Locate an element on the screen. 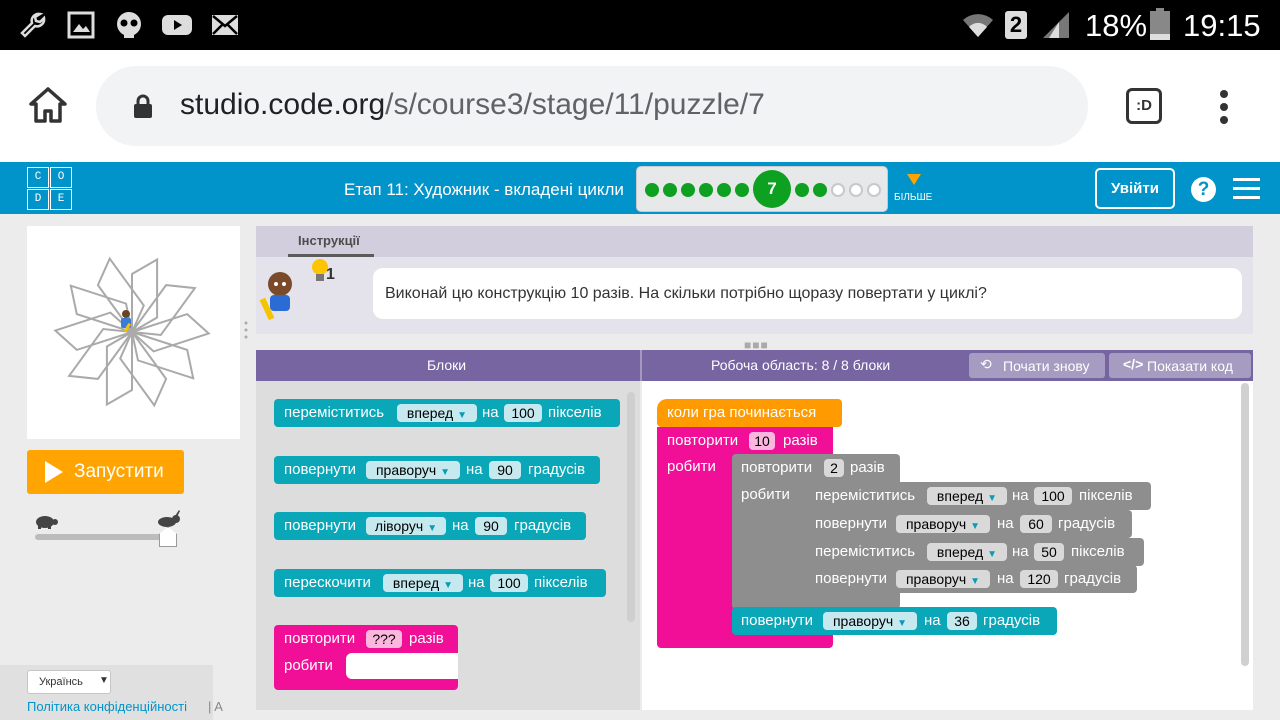  progress-current: 7 is located at coordinates (772, 189).